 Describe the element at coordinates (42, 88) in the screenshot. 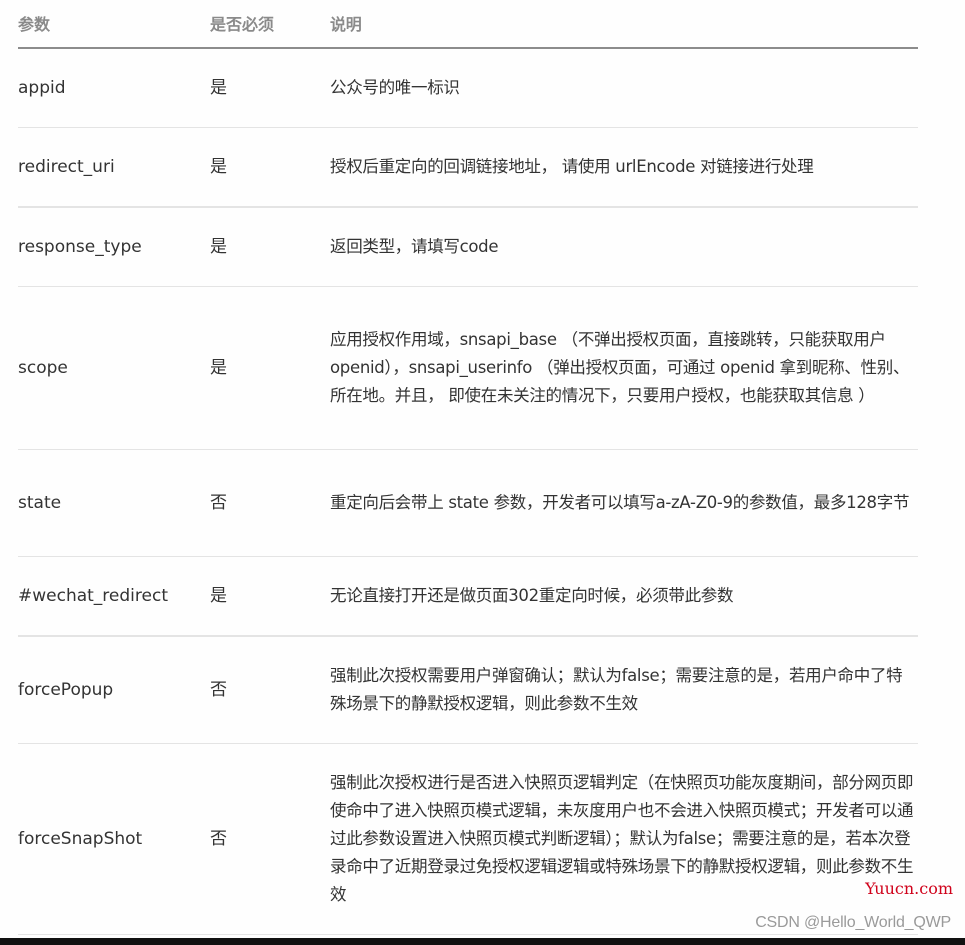

I see `param-name: appid` at that location.